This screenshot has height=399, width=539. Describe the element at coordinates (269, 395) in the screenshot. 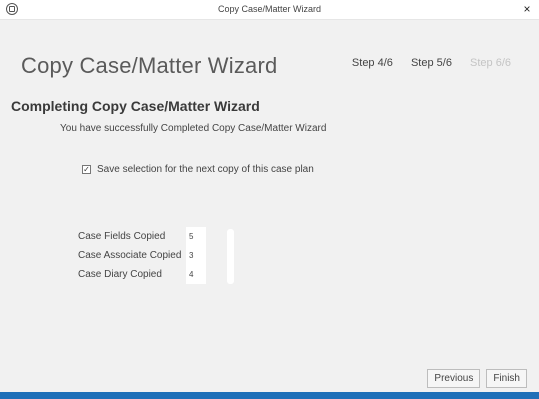

I see `bottom-accent-bar` at that location.